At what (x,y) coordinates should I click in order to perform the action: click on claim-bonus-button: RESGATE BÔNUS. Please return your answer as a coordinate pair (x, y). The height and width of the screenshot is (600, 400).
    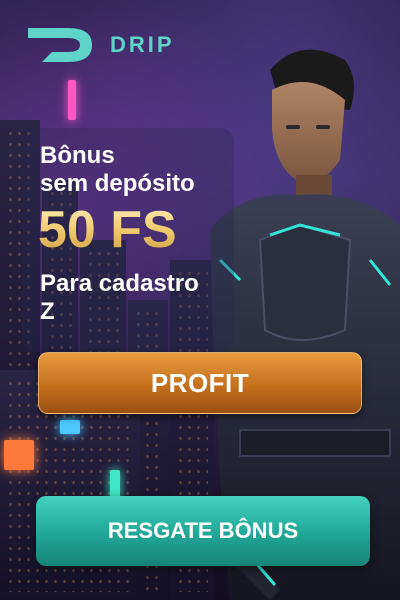
    Looking at the image, I should click on (203, 531).